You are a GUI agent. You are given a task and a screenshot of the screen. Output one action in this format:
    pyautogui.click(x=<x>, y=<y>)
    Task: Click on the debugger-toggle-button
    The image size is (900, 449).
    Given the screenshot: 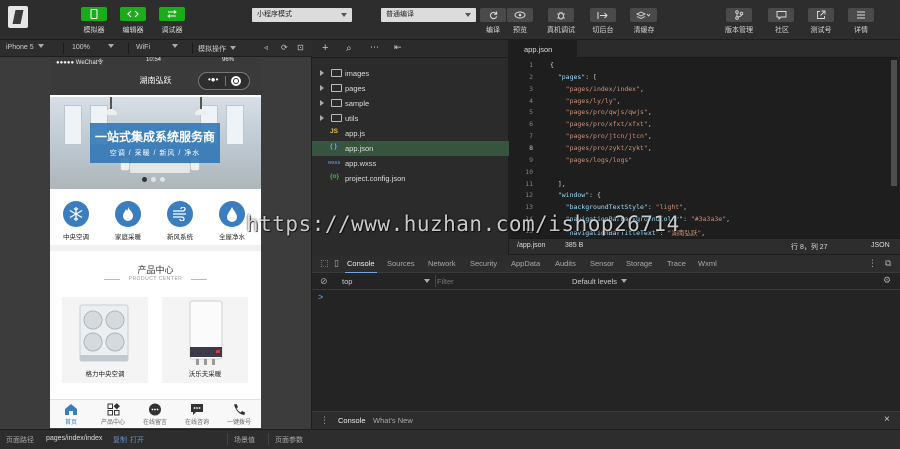 What is the action you would take?
    pyautogui.click(x=172, y=14)
    